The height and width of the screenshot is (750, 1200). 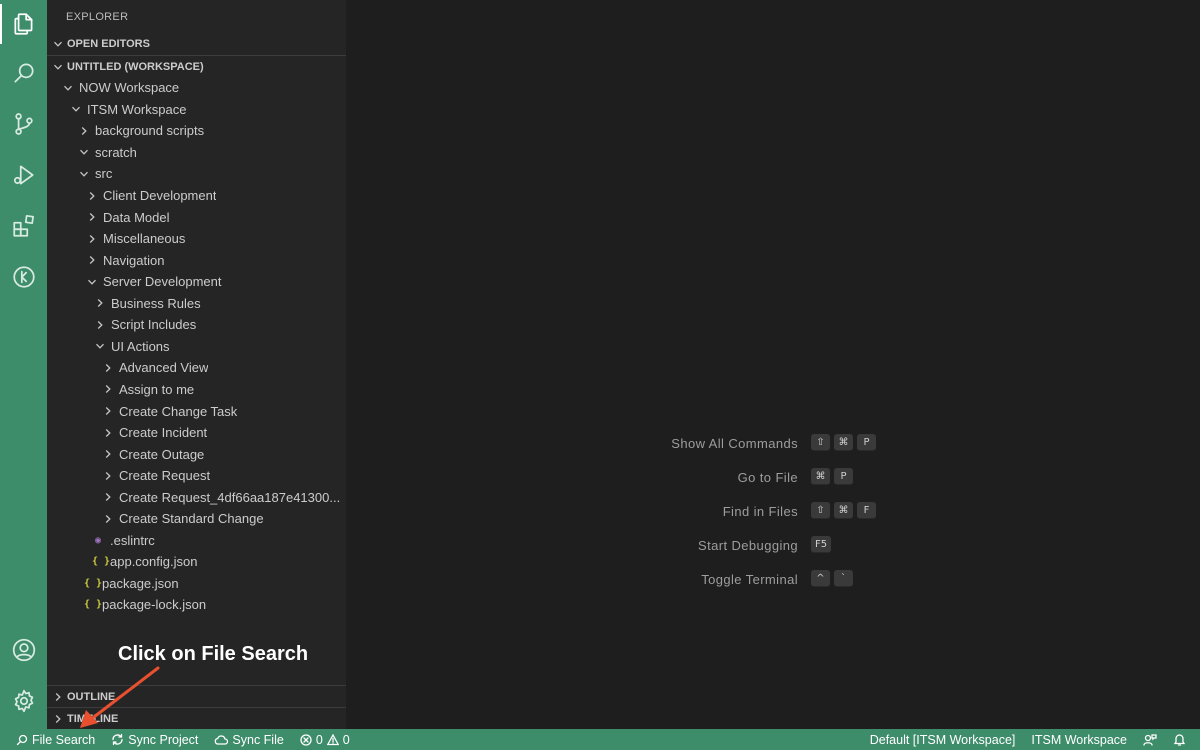 I want to click on workspace-selector: ITSM Workspace, so click(x=1079, y=739).